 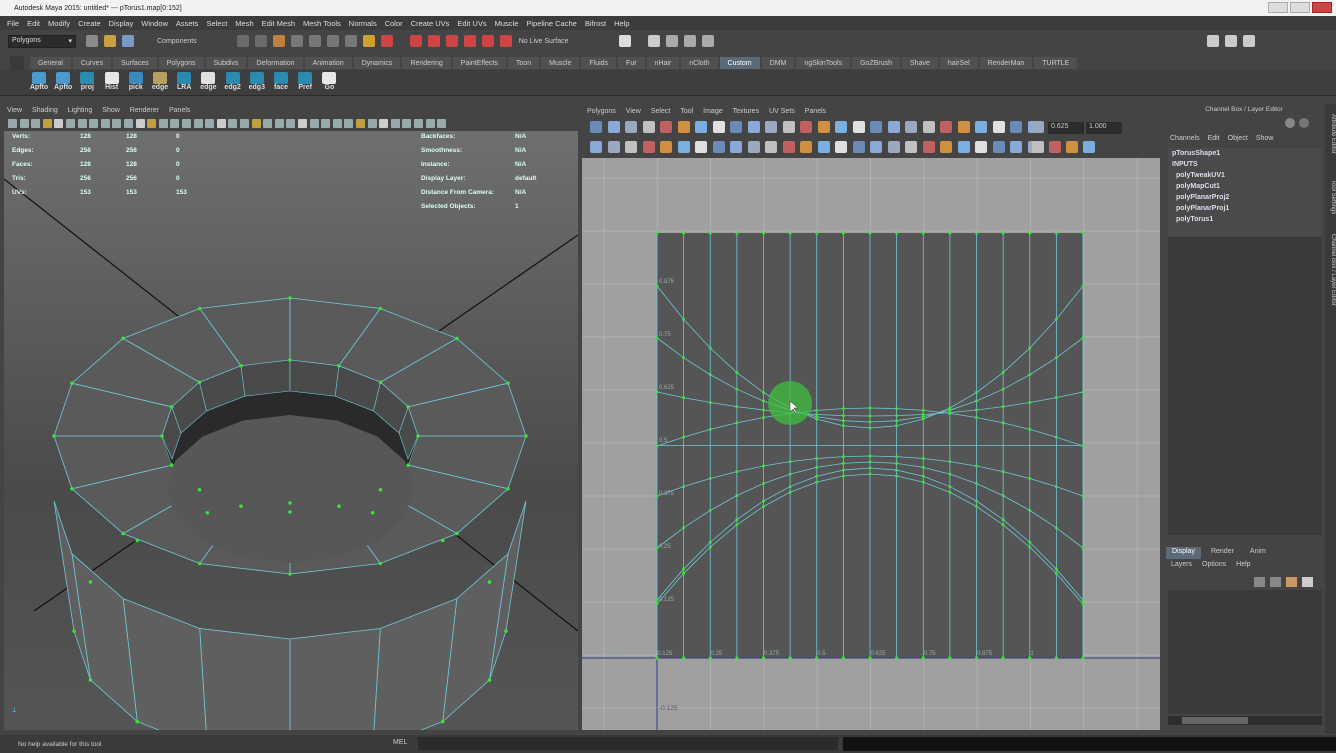 What do you see at coordinates (1245, 175) in the screenshot?
I see `input-node: polyTweakUV1` at bounding box center [1245, 175].